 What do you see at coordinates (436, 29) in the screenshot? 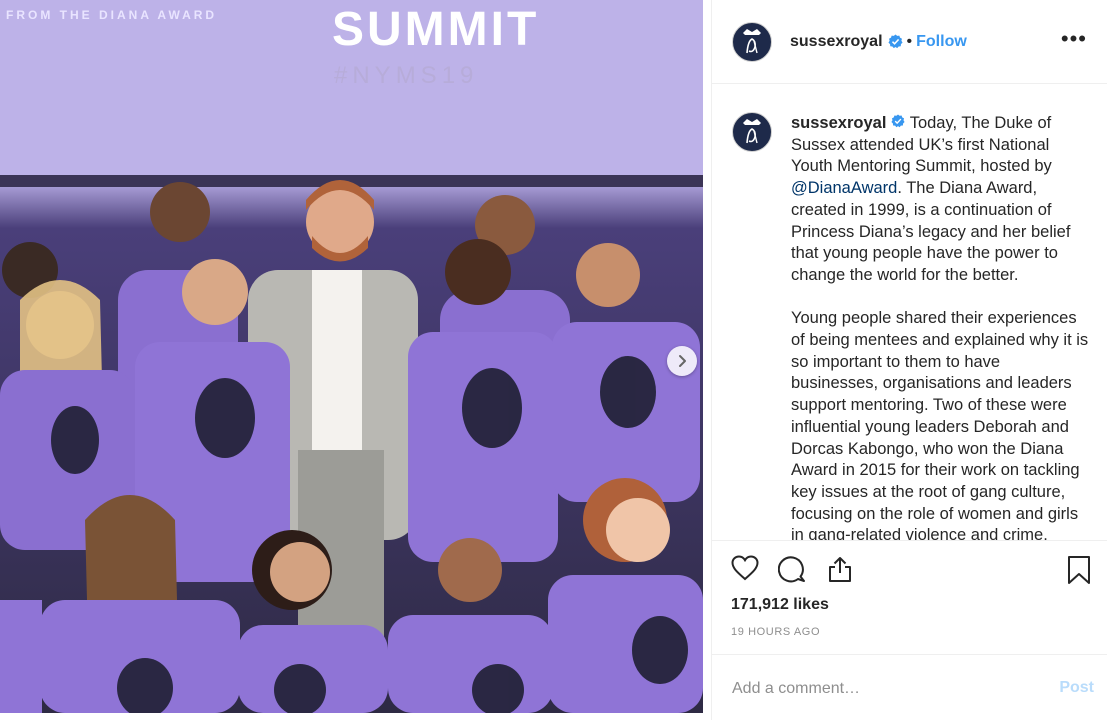
I see `banner-title: SUMMIT` at bounding box center [436, 29].